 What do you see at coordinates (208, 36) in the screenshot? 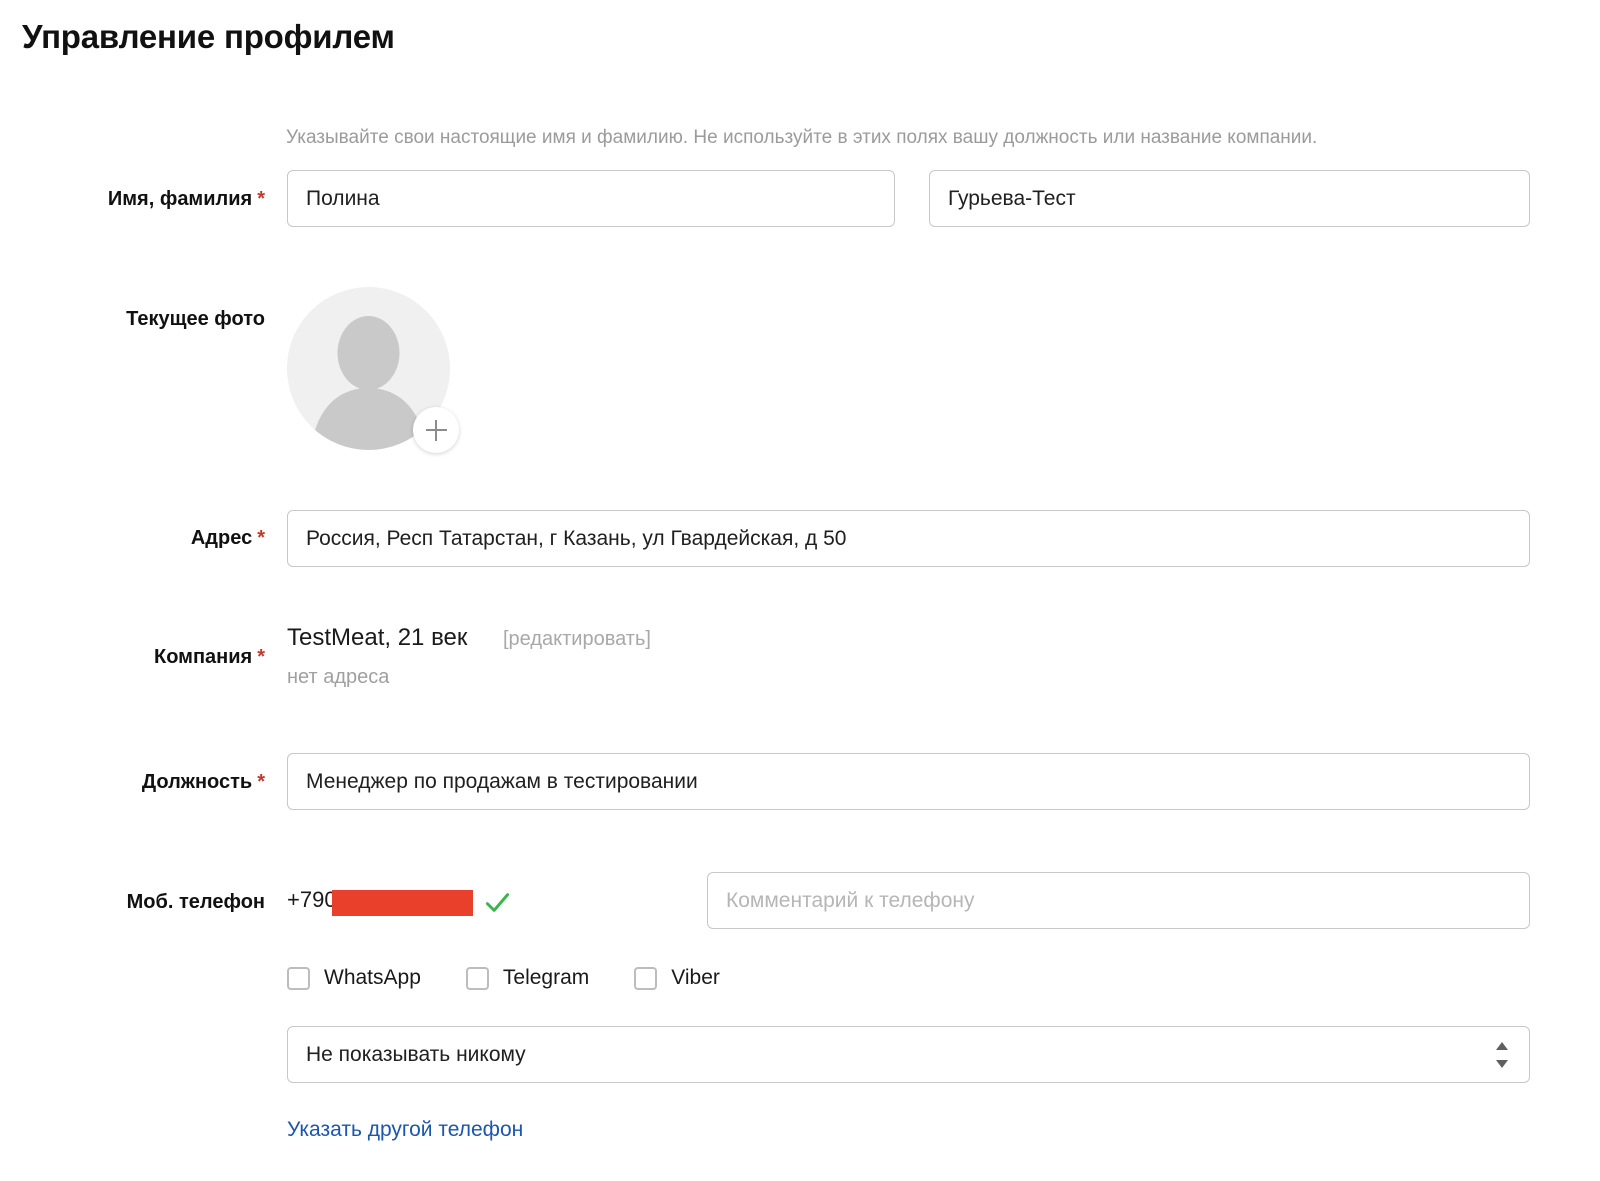
I see `page-title: Управление профилем` at bounding box center [208, 36].